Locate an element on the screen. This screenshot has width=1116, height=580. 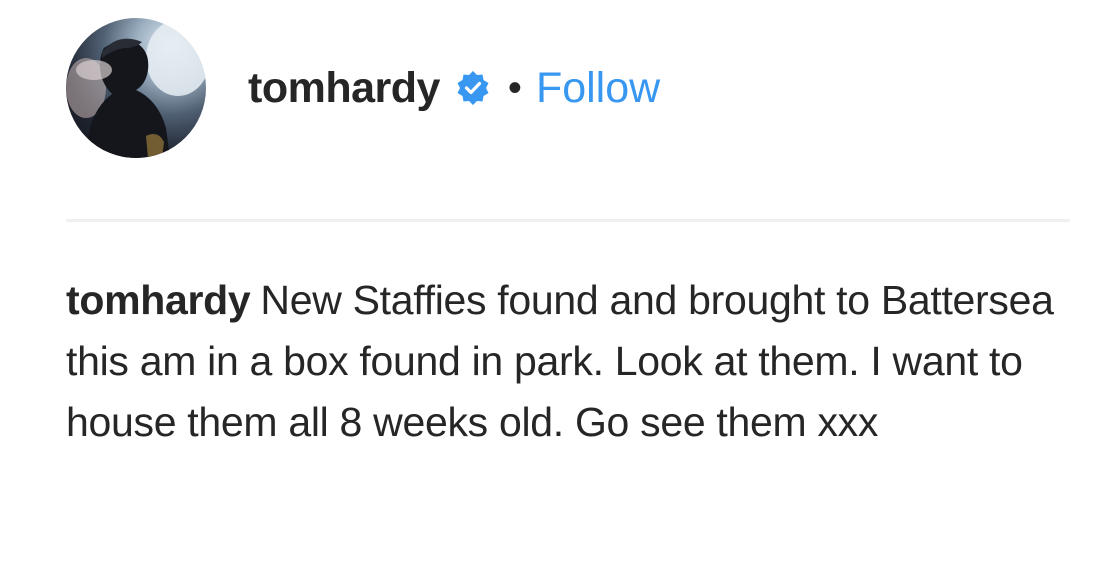
username-link: tomhardy is located at coordinates (344, 88).